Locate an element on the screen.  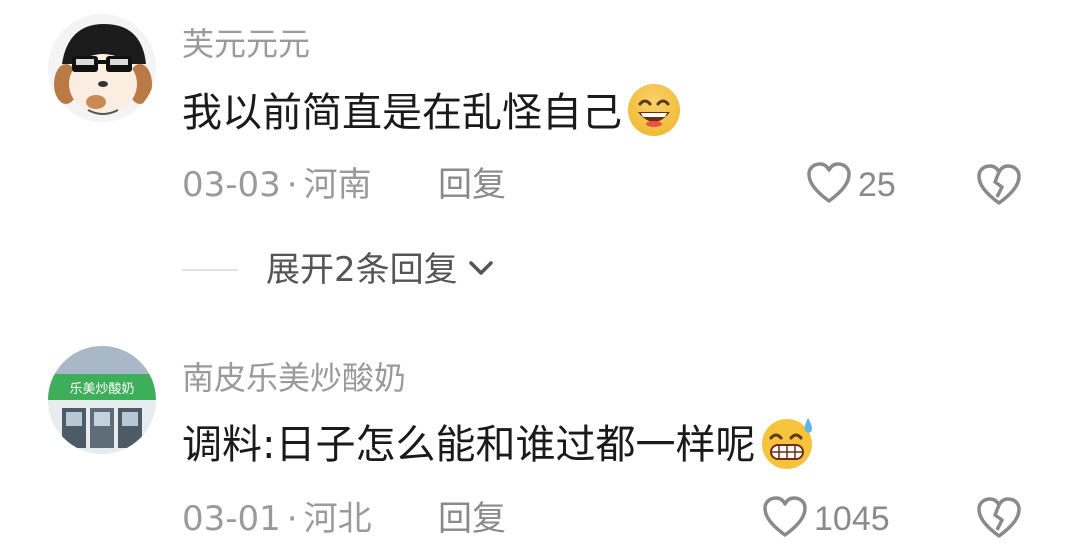
comment-text-body: 我以前简直是在乱怪自己 is located at coordinates (402, 113).